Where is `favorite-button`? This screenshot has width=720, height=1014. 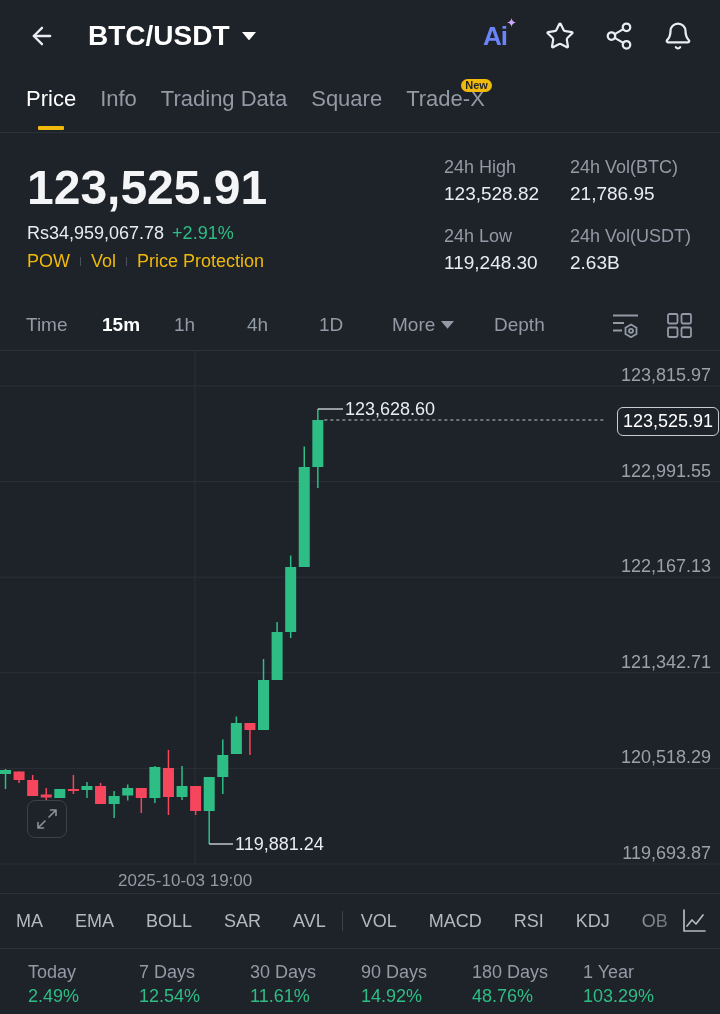
favorite-button is located at coordinates (560, 36).